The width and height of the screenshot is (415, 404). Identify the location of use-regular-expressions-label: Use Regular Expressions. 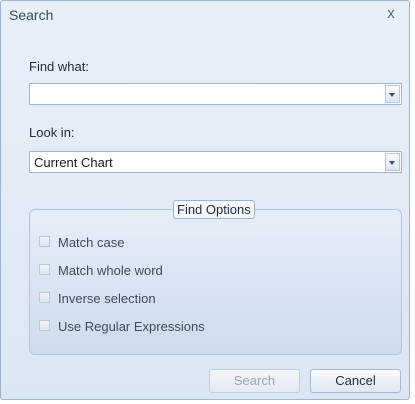
(131, 326).